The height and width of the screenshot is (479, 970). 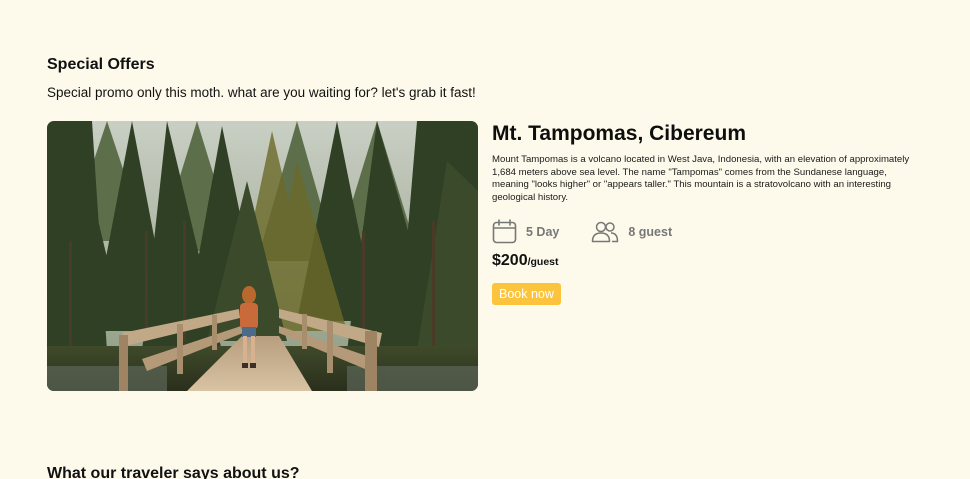 What do you see at coordinates (173, 472) in the screenshot?
I see `testimonials-title: What our traveler says about us?` at bounding box center [173, 472].